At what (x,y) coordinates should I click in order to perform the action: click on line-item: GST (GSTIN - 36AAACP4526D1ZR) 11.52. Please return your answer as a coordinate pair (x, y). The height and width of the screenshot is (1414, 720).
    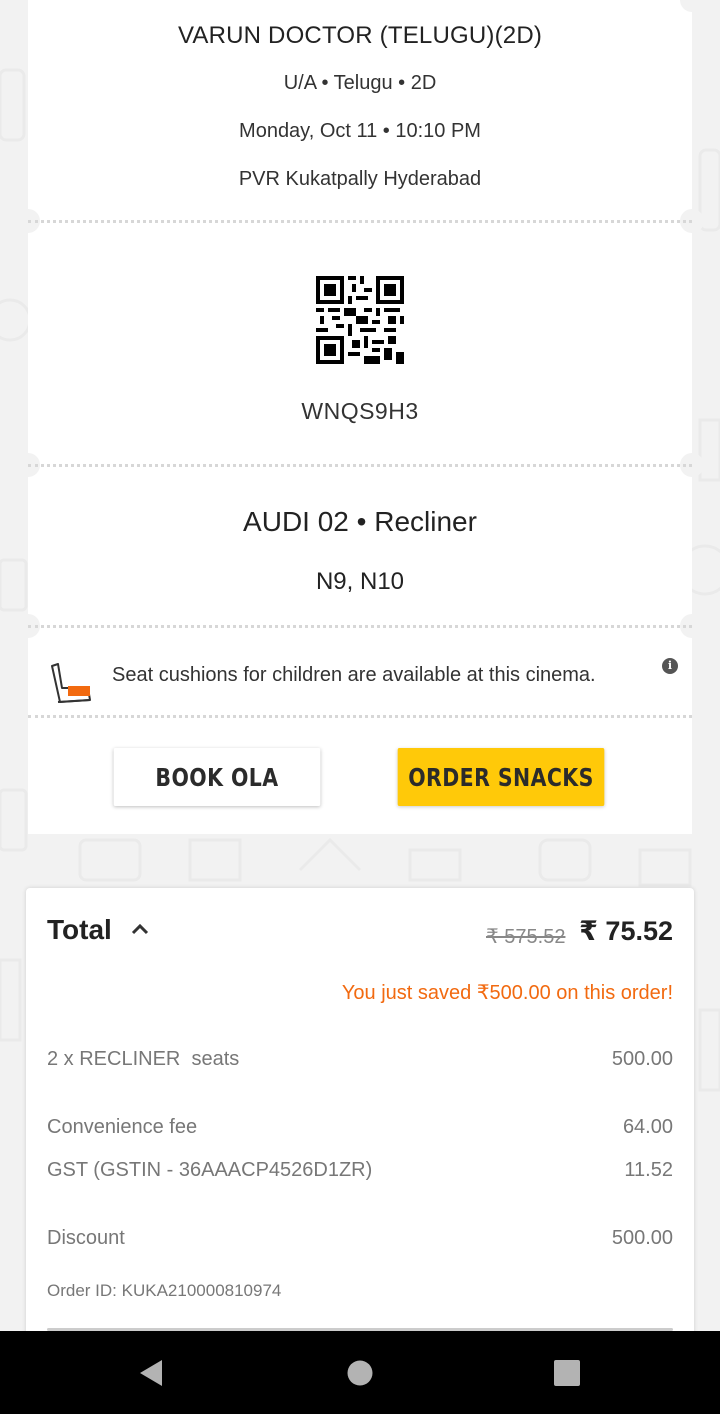
    Looking at the image, I should click on (360, 1170).